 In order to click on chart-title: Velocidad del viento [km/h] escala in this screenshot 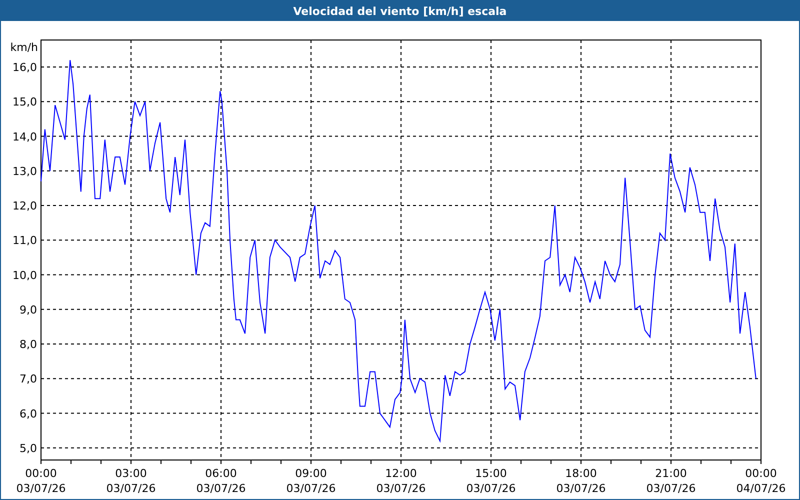, I will do `click(400, 11)`.